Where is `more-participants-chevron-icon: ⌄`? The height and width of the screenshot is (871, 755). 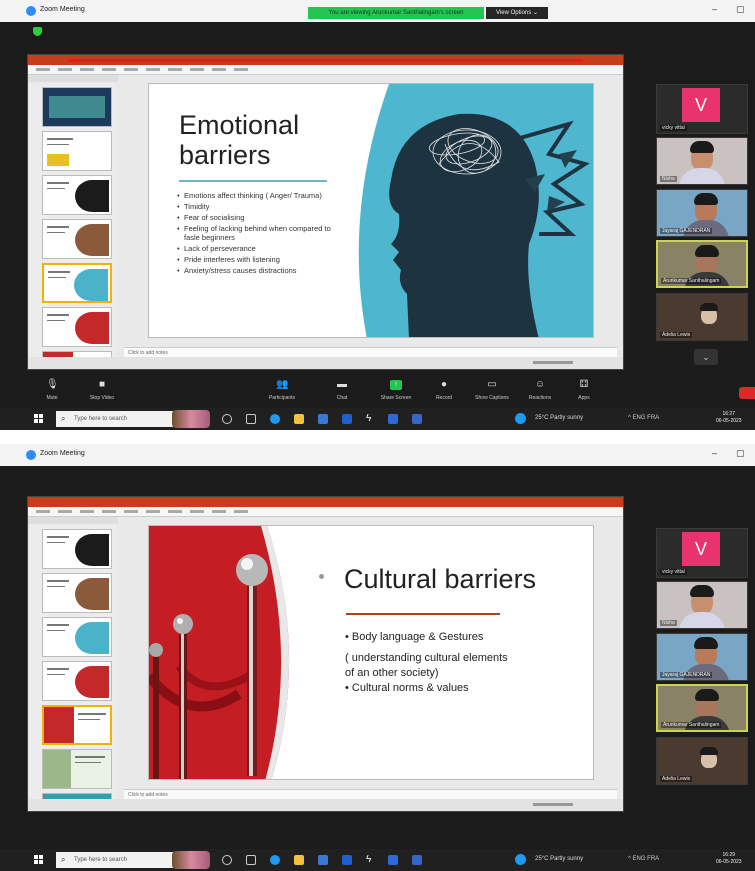
more-participants-chevron-icon: ⌄ is located at coordinates (706, 357).